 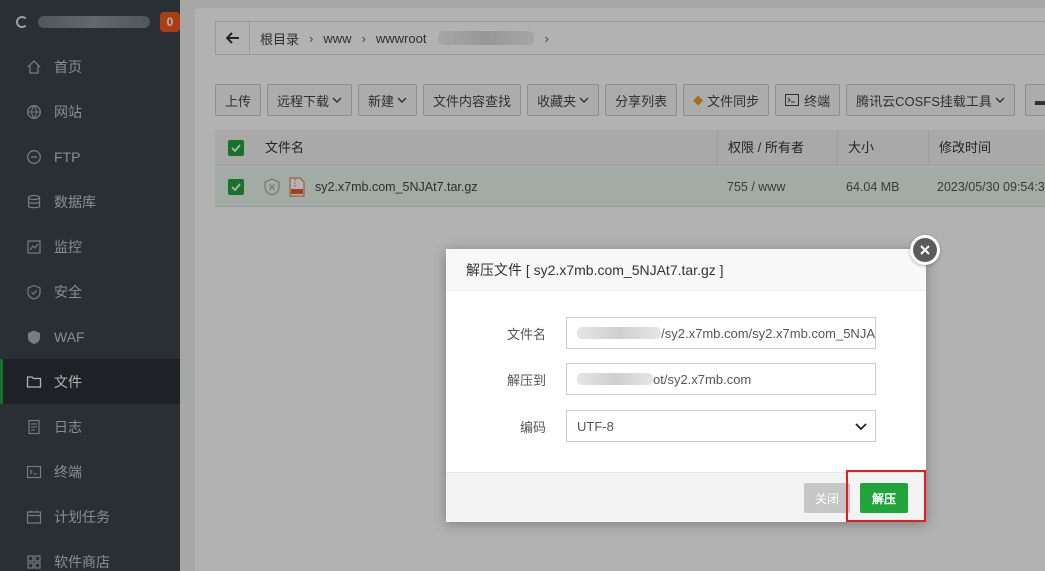 What do you see at coordinates (861, 426) in the screenshot?
I see `chevron-down-icon` at bounding box center [861, 426].